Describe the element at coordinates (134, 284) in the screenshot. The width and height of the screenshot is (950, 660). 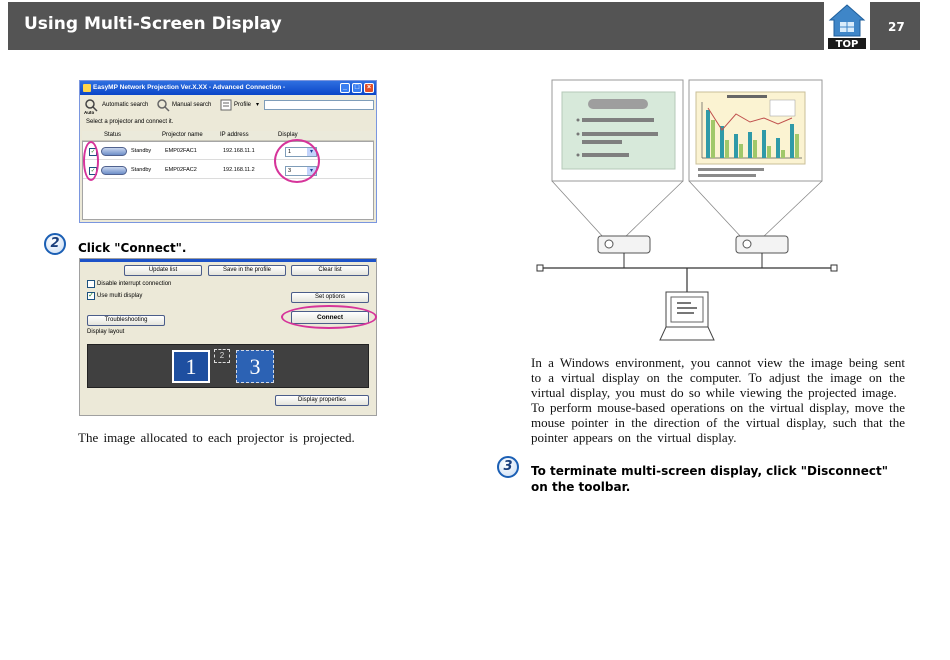
I see `disable-interrupt-label: Disable interrupt connection` at that location.